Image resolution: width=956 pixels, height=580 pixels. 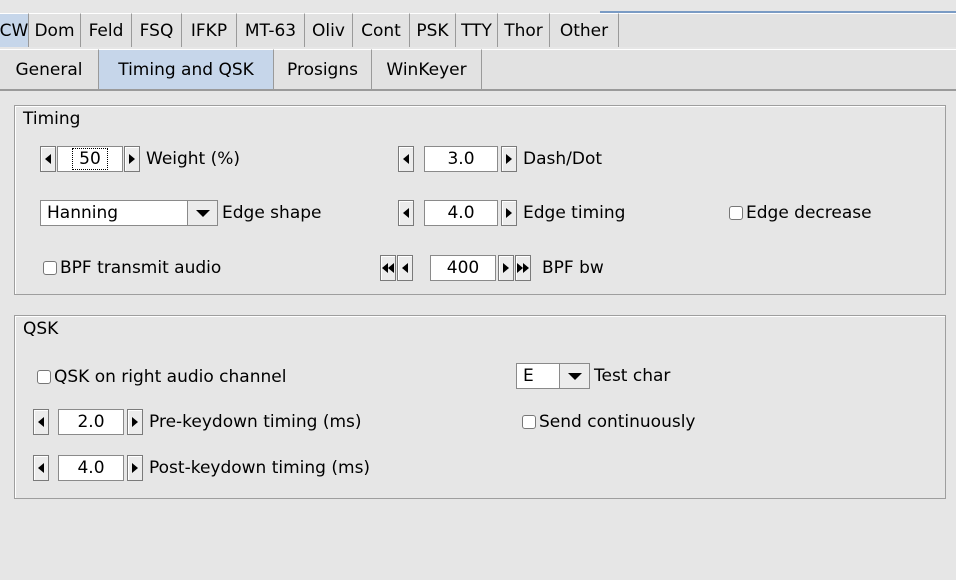 I want to click on weight-increase-button, so click(x=132, y=159).